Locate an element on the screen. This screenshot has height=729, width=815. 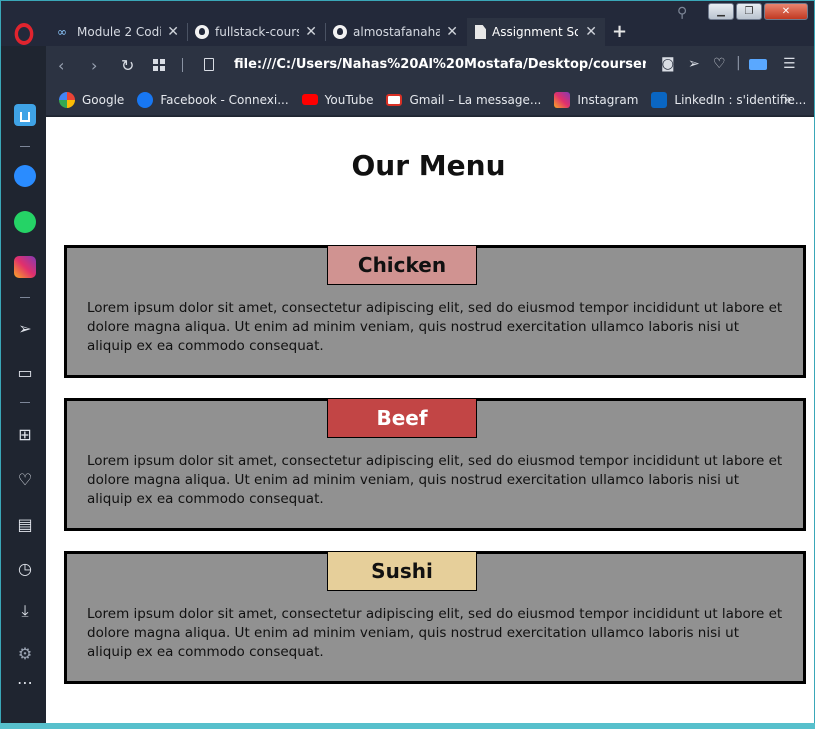
close-window-button: ✕ is located at coordinates (786, 11).